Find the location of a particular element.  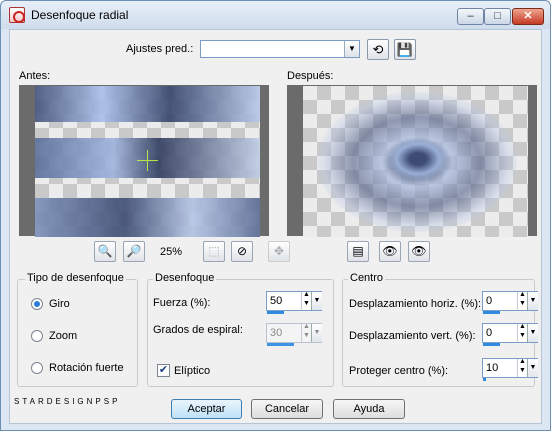

vshift-value: 0 is located at coordinates (489, 333).